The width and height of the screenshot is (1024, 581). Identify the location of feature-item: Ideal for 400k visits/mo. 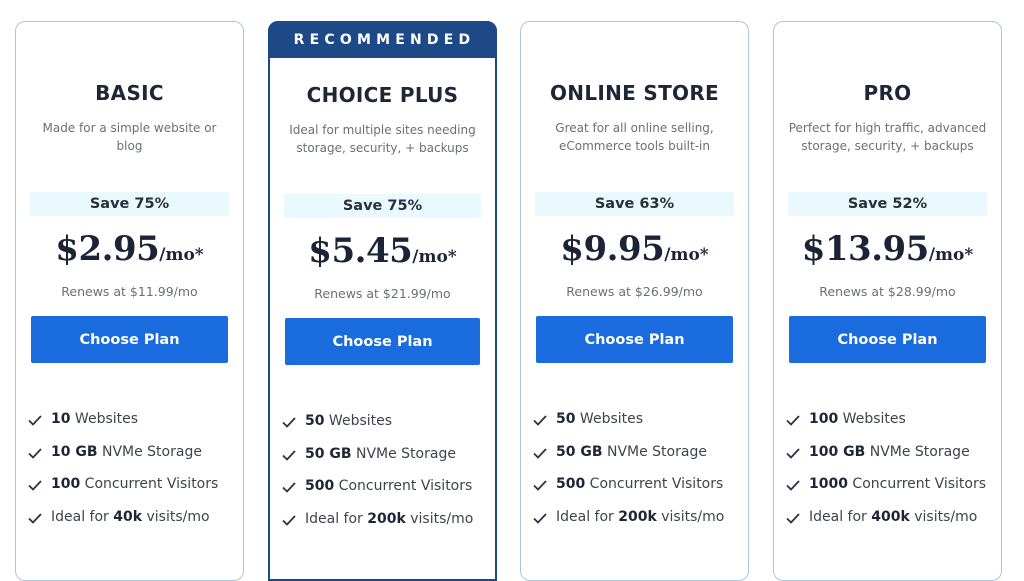
(889, 525).